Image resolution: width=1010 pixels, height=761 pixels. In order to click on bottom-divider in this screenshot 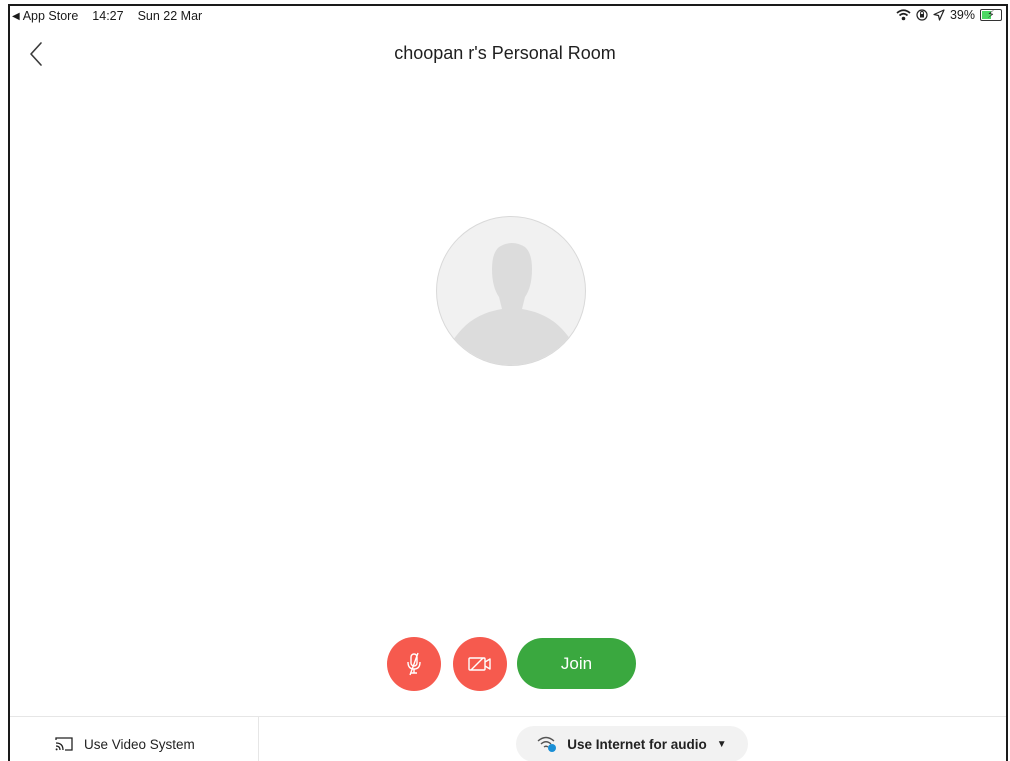, I will do `click(258, 739)`.